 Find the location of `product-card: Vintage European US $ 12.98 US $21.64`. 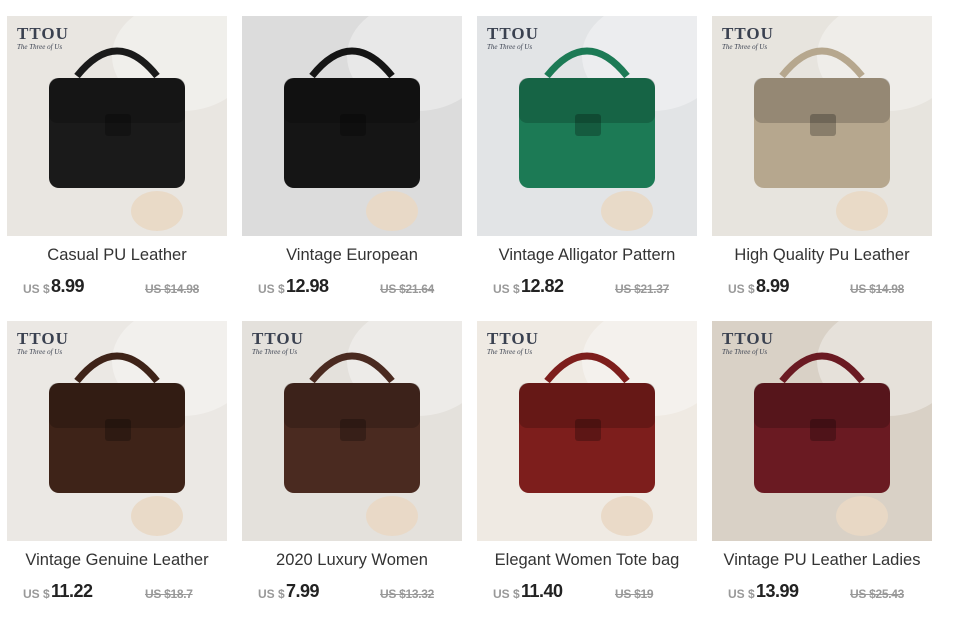

product-card: Vintage European US $ 12.98 US $21.64 is located at coordinates (352, 158).